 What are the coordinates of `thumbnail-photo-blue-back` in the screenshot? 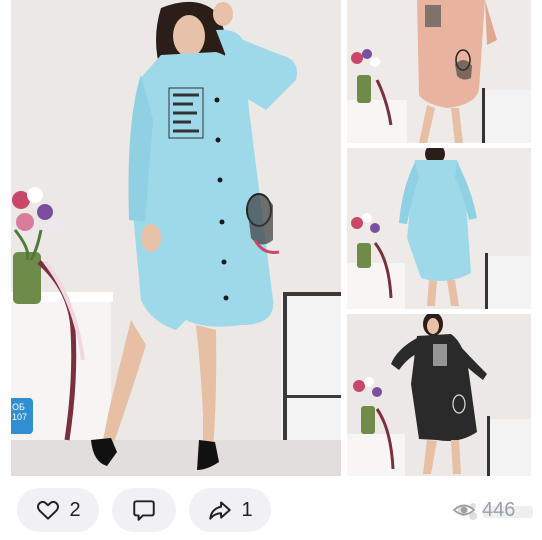 It's located at (439, 228).